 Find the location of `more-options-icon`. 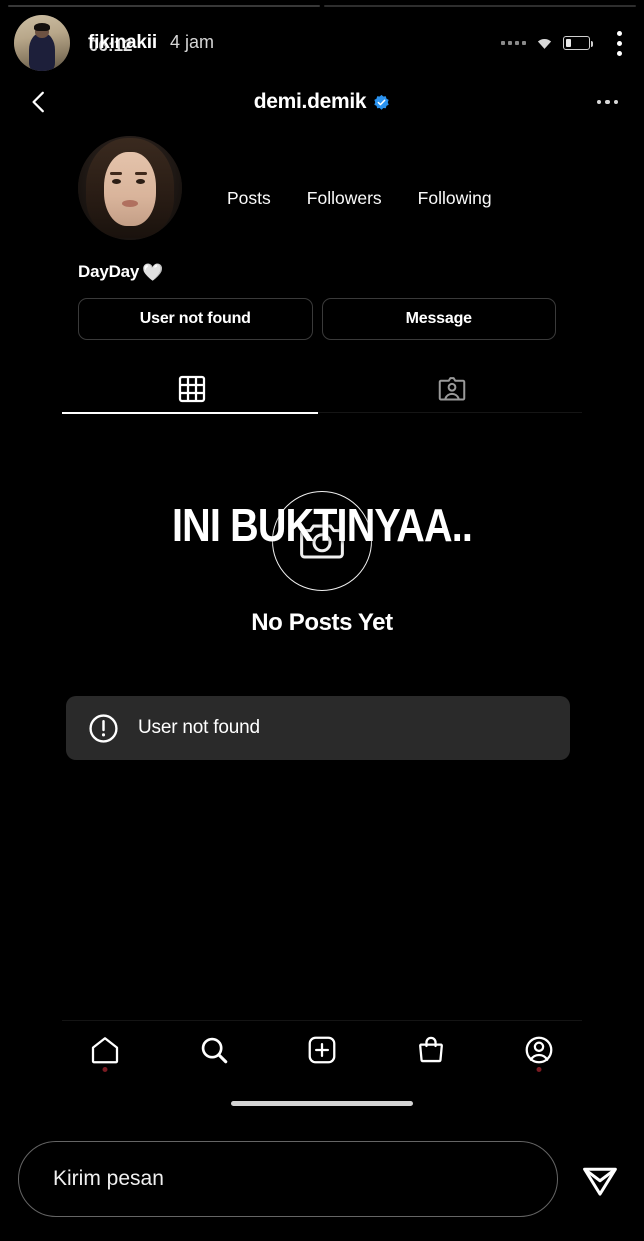

more-options-icon is located at coordinates (607, 102).